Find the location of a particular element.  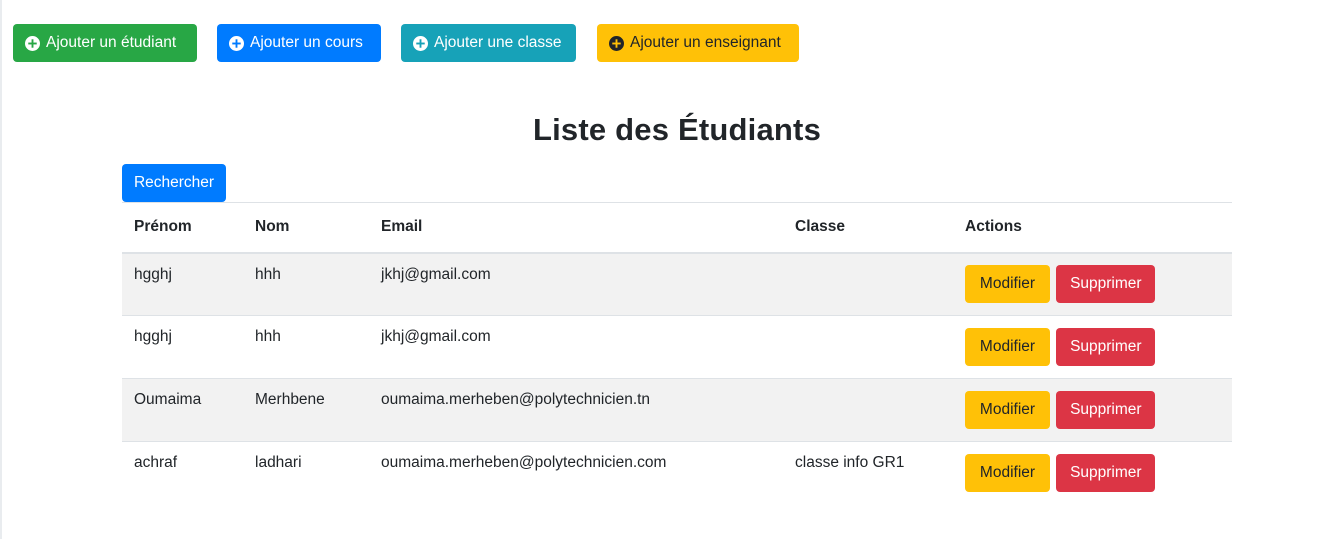

cell-email: oumaima.merheben@polytechnicien.com is located at coordinates (576, 473).